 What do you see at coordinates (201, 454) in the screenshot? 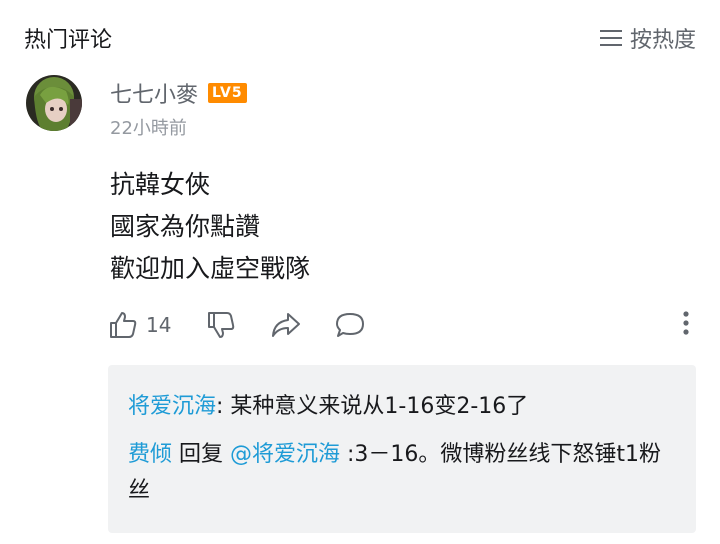
I see `reply-to-label: 回复` at bounding box center [201, 454].